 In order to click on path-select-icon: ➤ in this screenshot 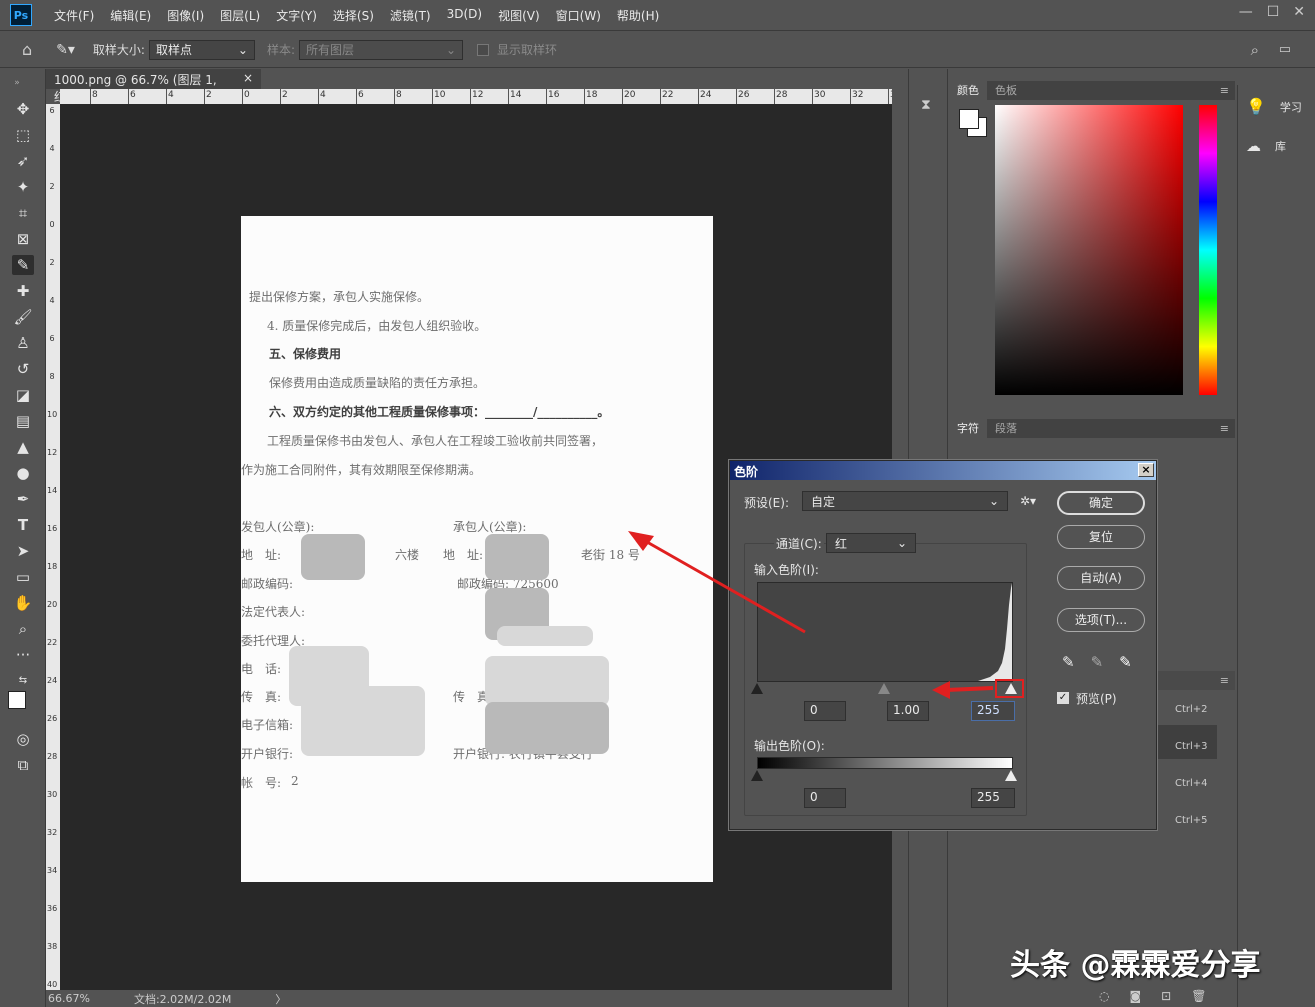, I will do `click(23, 551)`.